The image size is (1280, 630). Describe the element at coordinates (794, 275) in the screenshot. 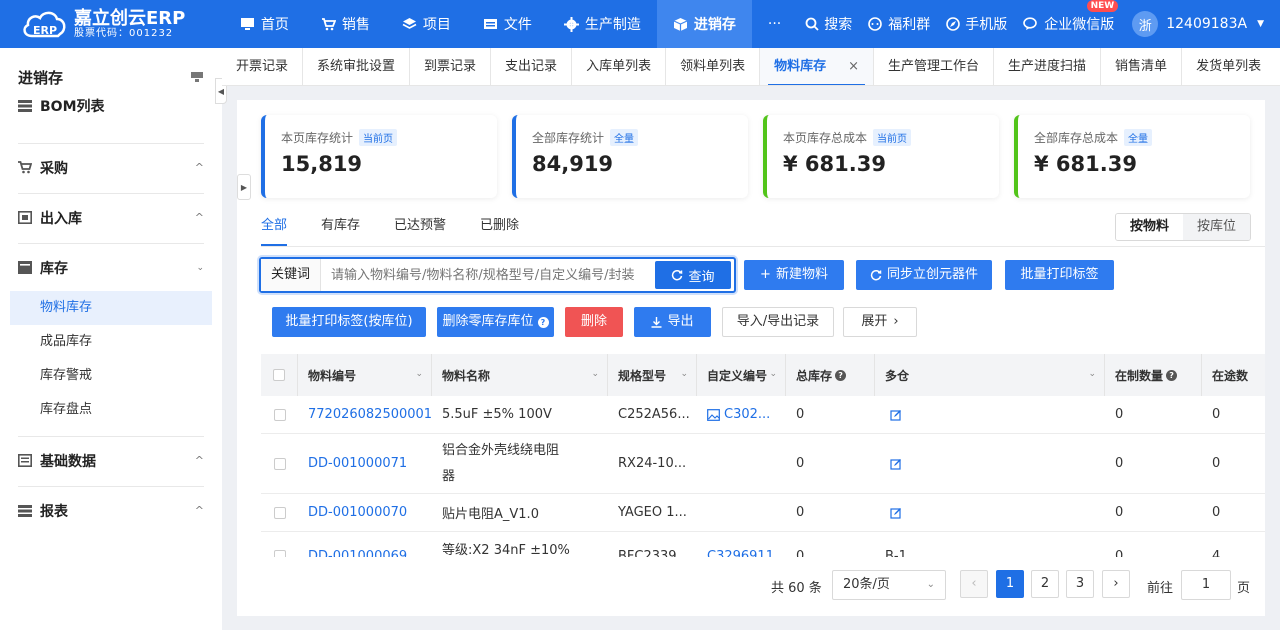

I see `new-material-button: + 新建物料` at that location.